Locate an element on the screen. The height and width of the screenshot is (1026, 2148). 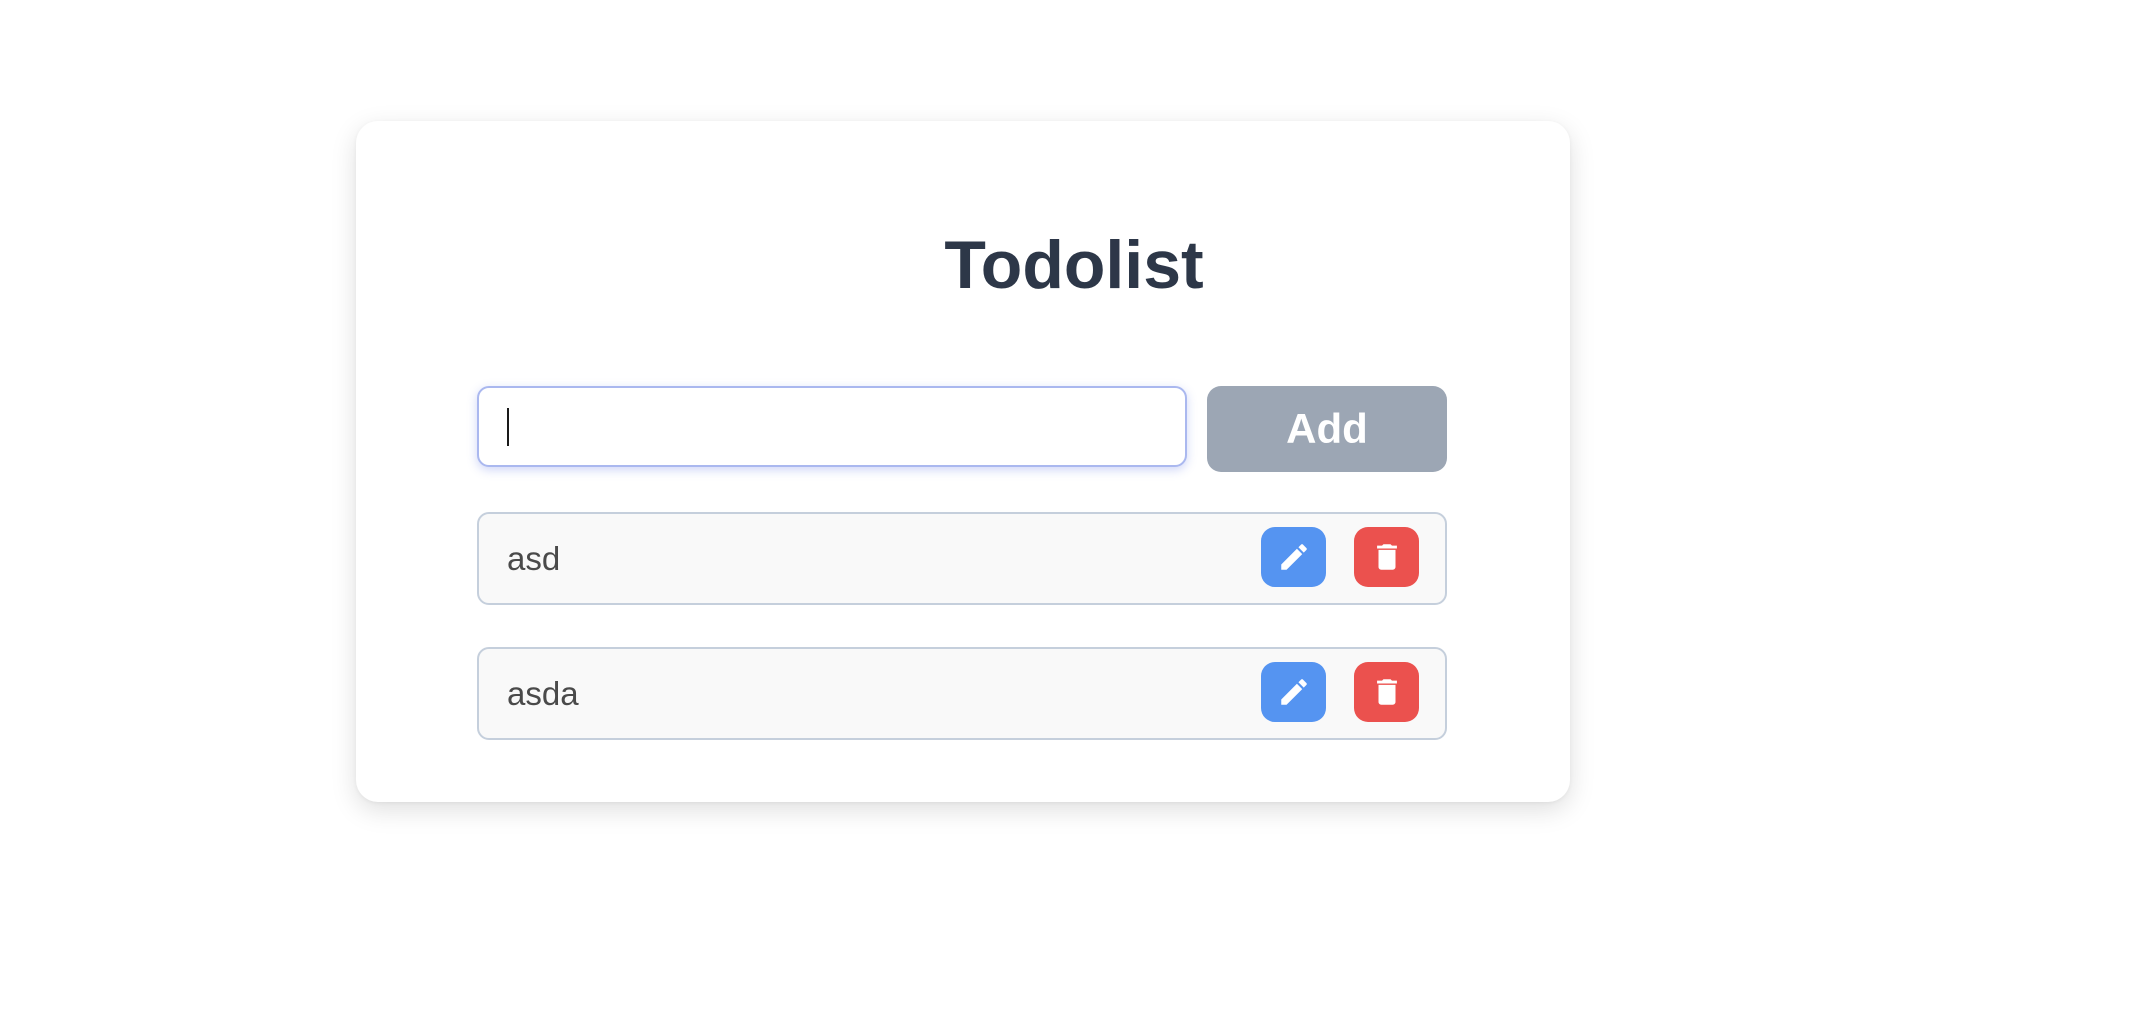
todo-item-text: asda is located at coordinates (543, 693).